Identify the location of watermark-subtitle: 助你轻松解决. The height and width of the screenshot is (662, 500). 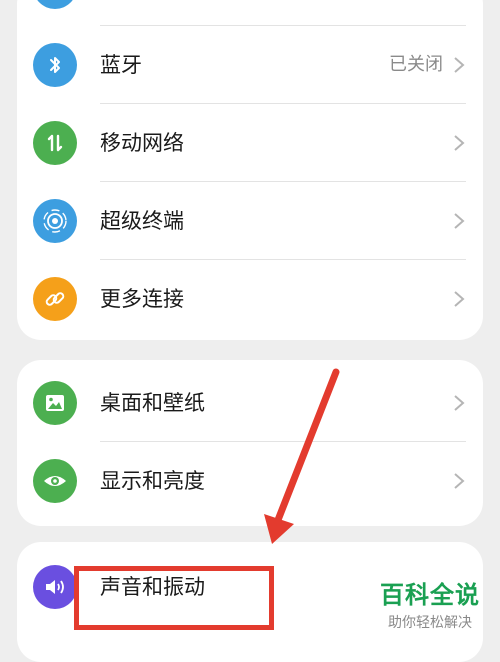
(430, 623).